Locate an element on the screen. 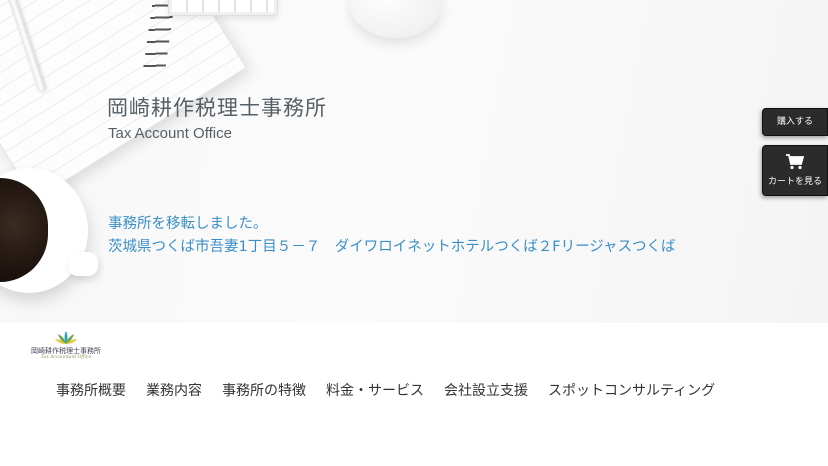 The height and width of the screenshot is (466, 828). buy-button-label: 購入する is located at coordinates (794, 122).